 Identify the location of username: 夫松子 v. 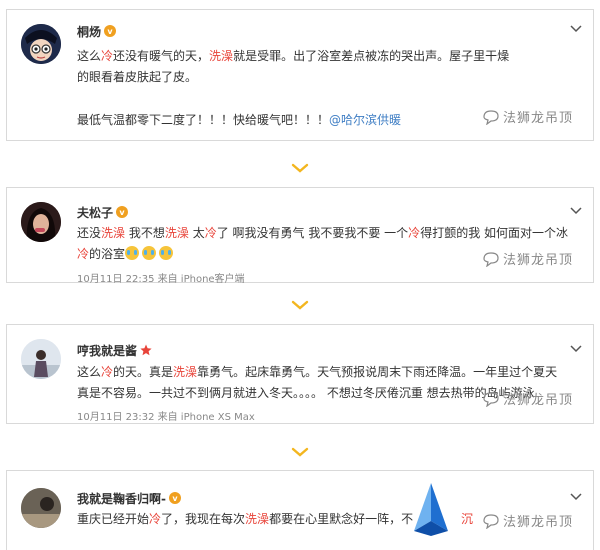
(103, 212).